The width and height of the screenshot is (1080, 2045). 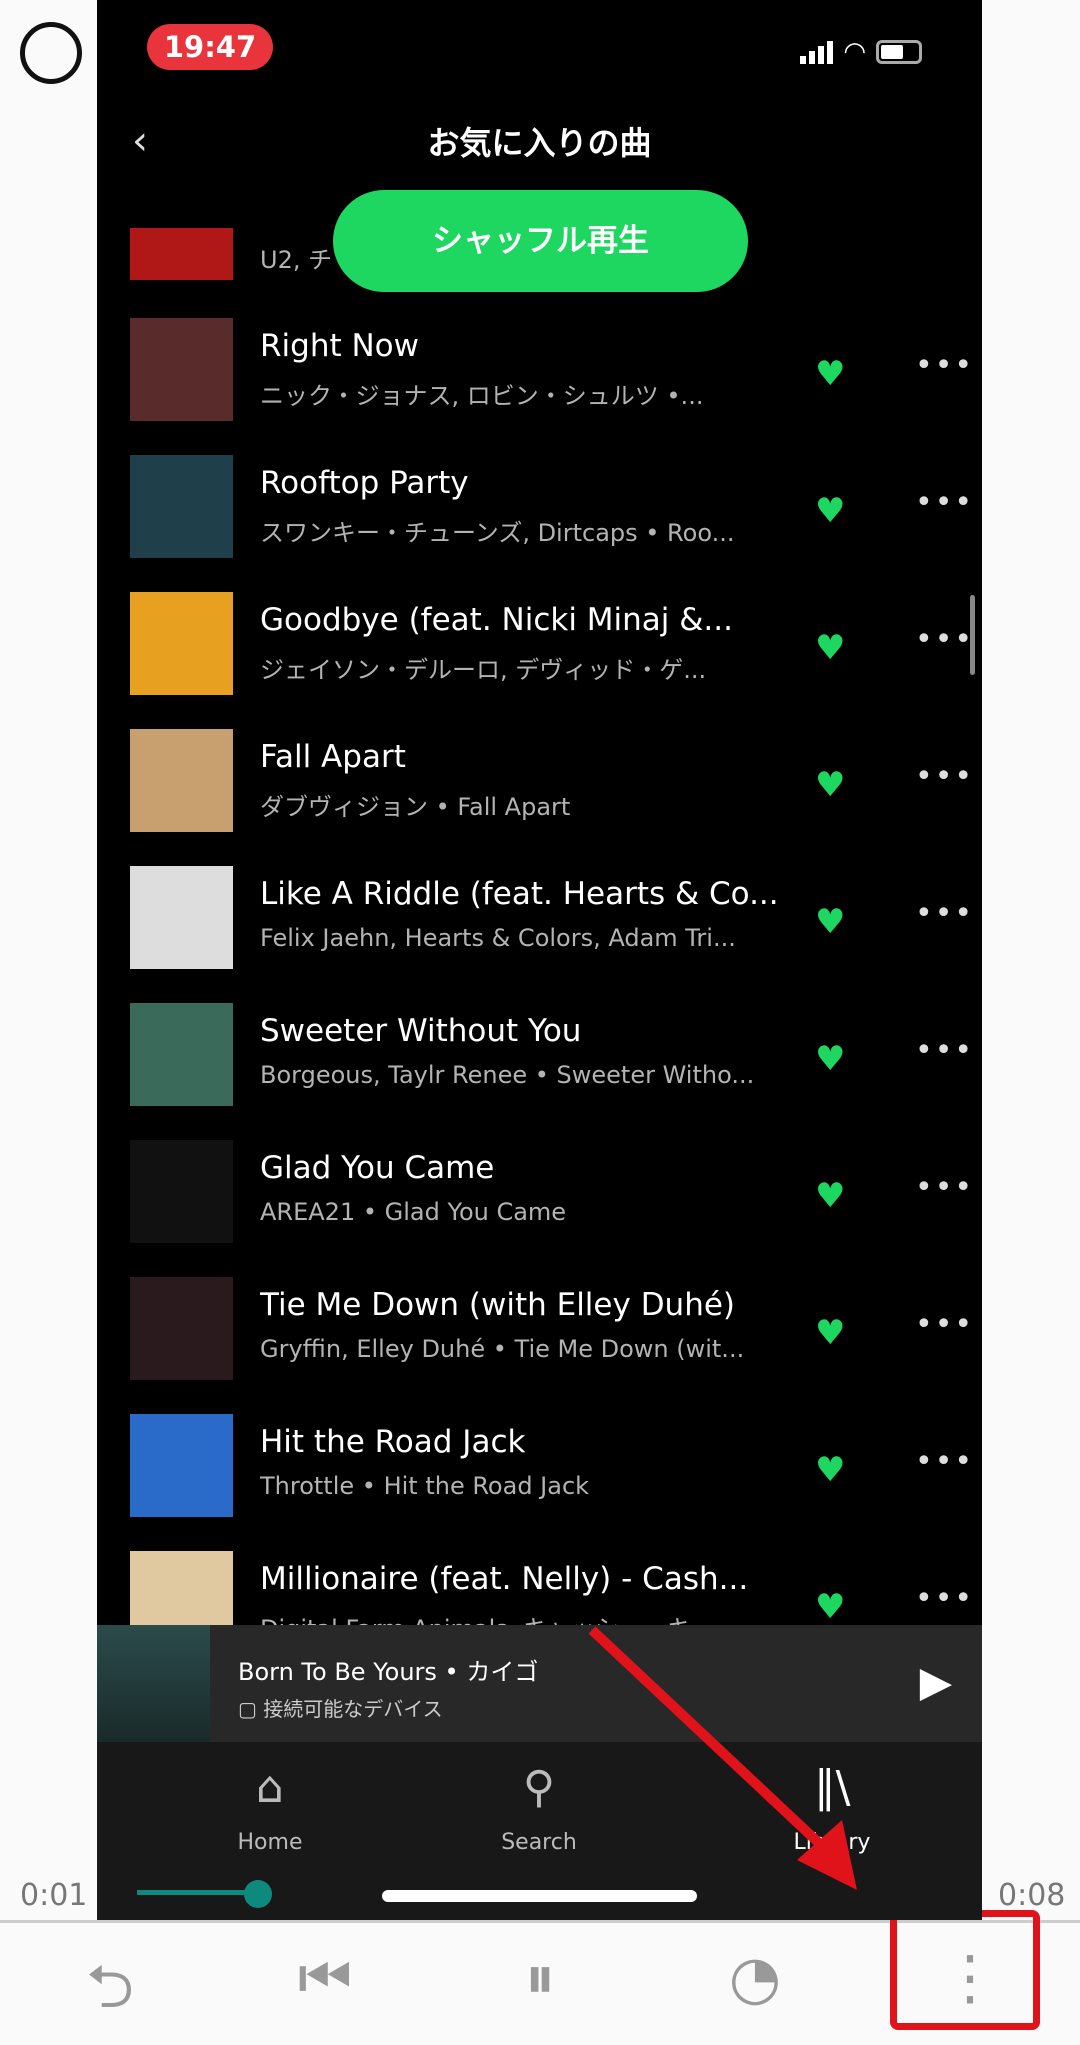 I want to click on red-arrow-annotation, so click(x=722, y=1758).